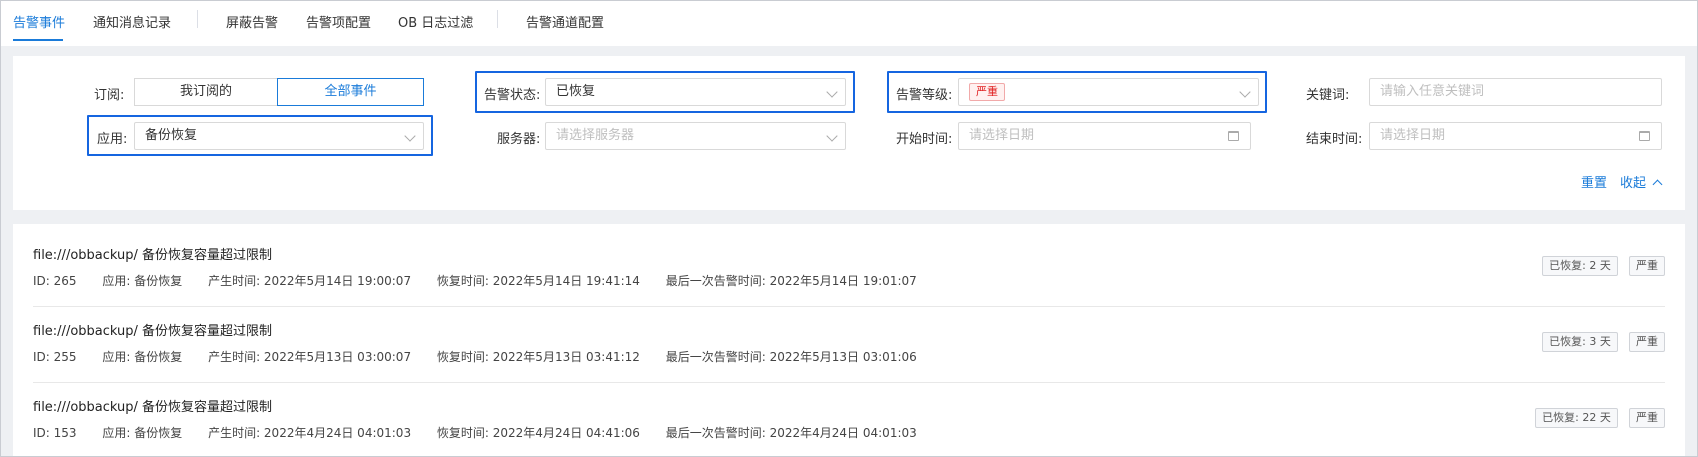 The width and height of the screenshot is (1698, 457). What do you see at coordinates (132, 21) in the screenshot?
I see `tab-notification-records: 通知消息记录` at bounding box center [132, 21].